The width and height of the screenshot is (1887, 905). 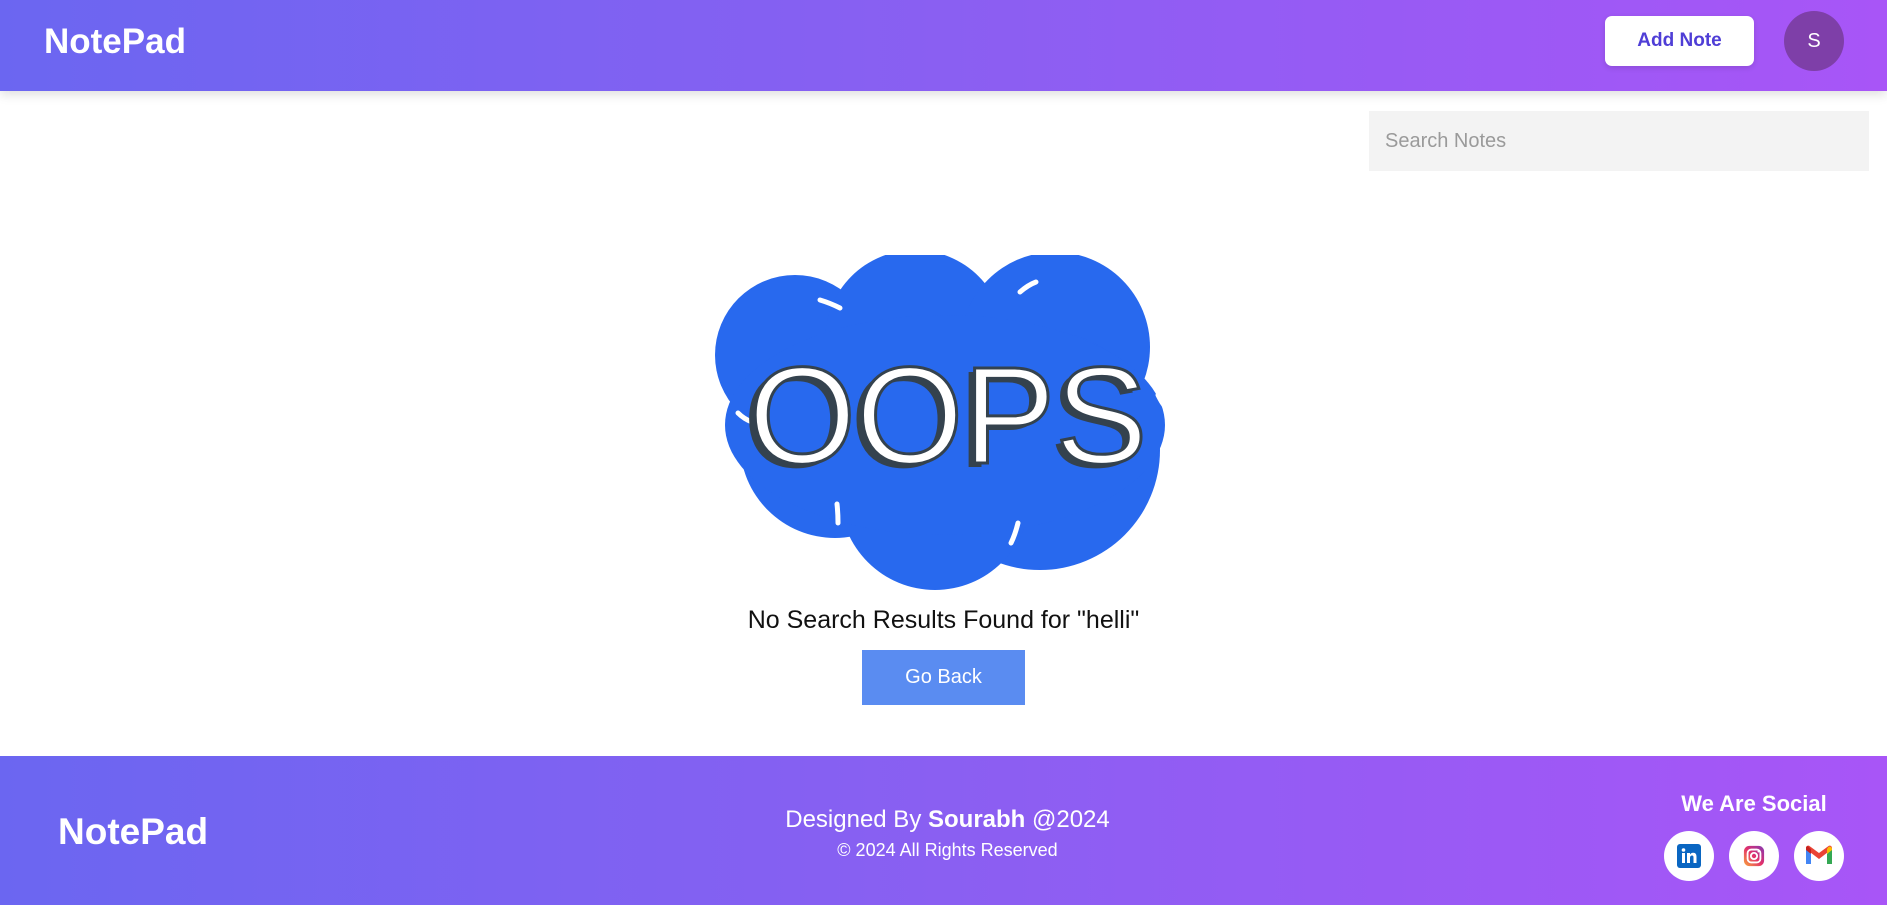 I want to click on oops-illustration: OOPS OOPS, so click(x=941, y=422).